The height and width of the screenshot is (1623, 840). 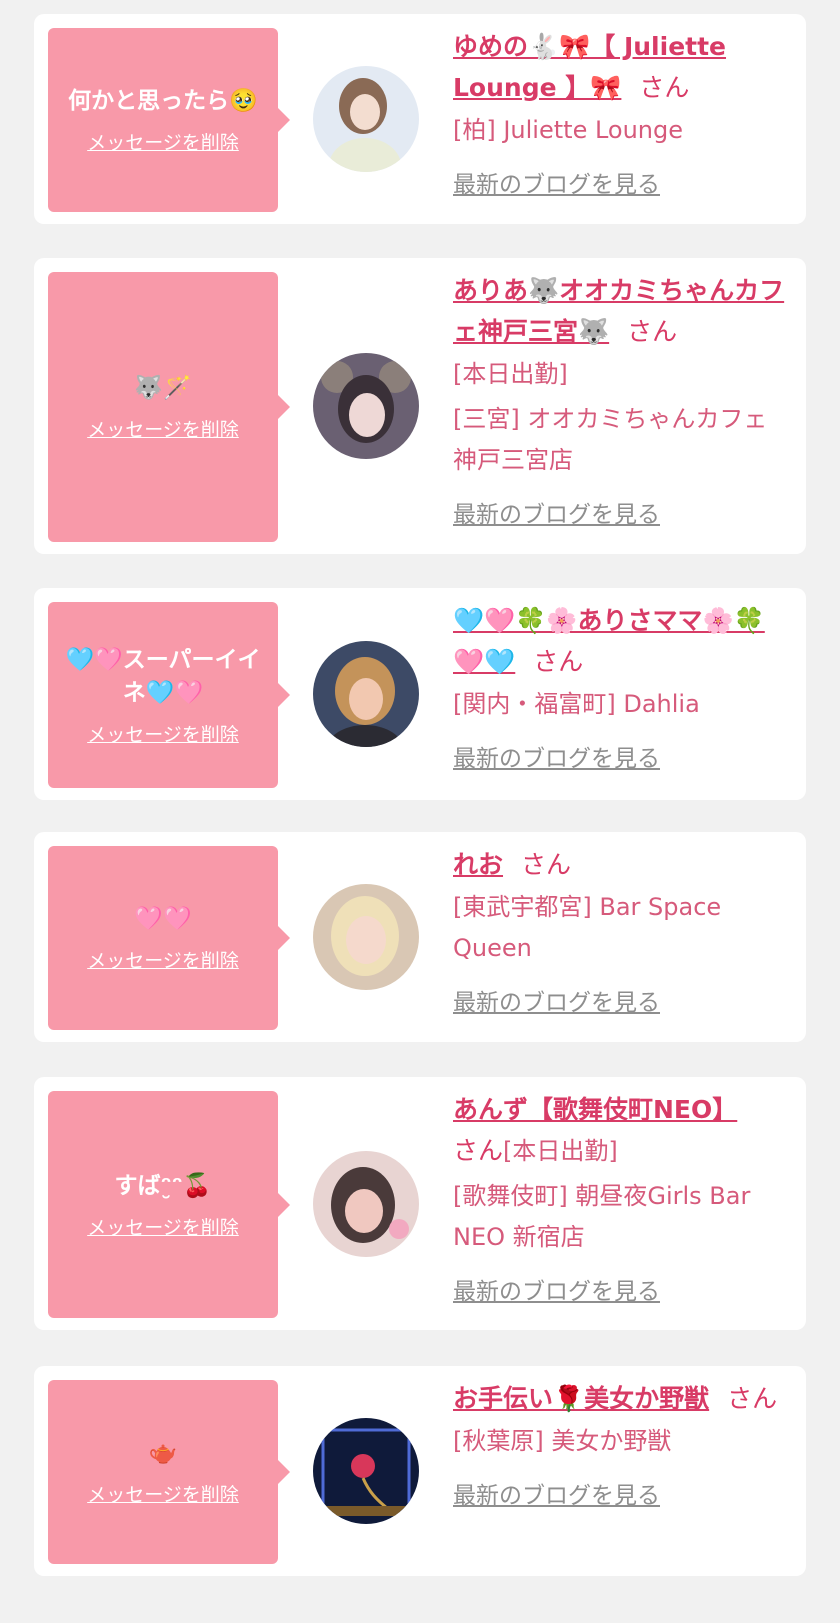 What do you see at coordinates (163, 388) in the screenshot?
I see `message-text: 🐺🪄` at bounding box center [163, 388].